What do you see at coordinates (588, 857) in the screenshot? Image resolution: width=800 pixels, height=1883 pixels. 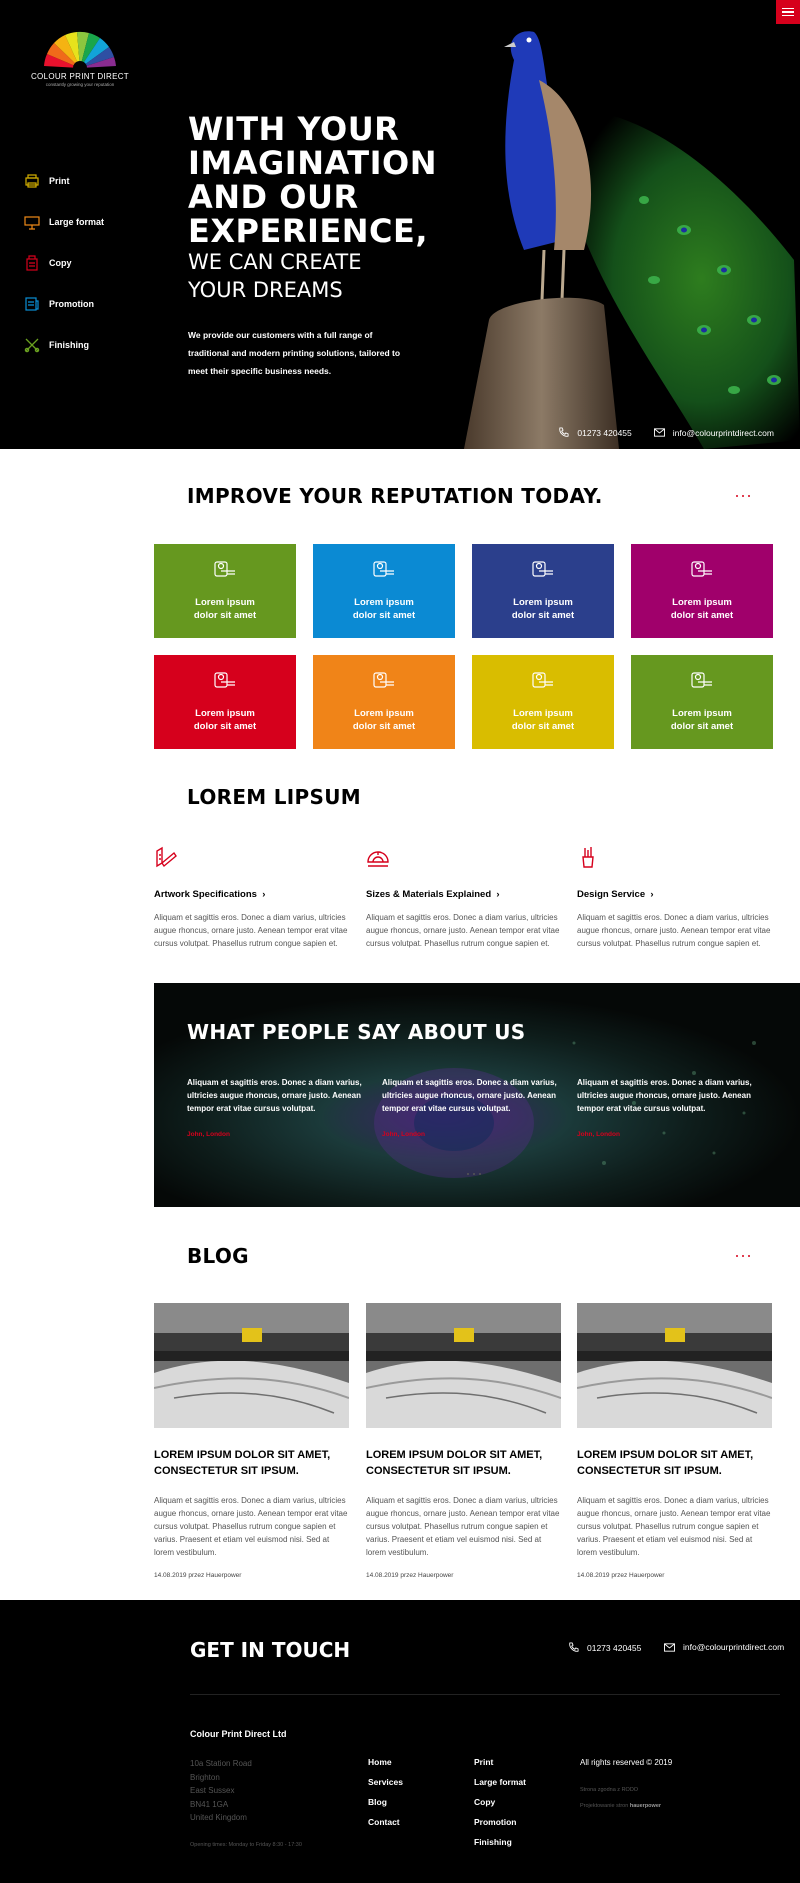 I see `pencil-cup-icon` at bounding box center [588, 857].